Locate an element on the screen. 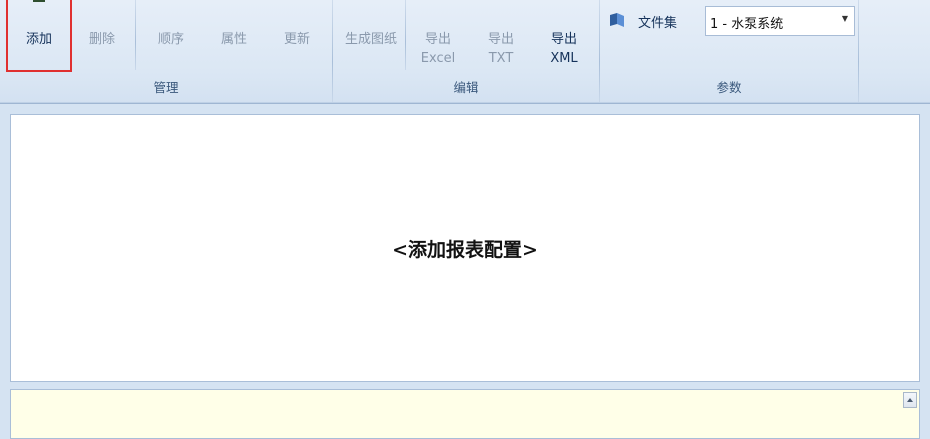 Image resolution: width=930 pixels, height=439 pixels. export-txt-button-label: 导出 TXT is located at coordinates (501, 49).